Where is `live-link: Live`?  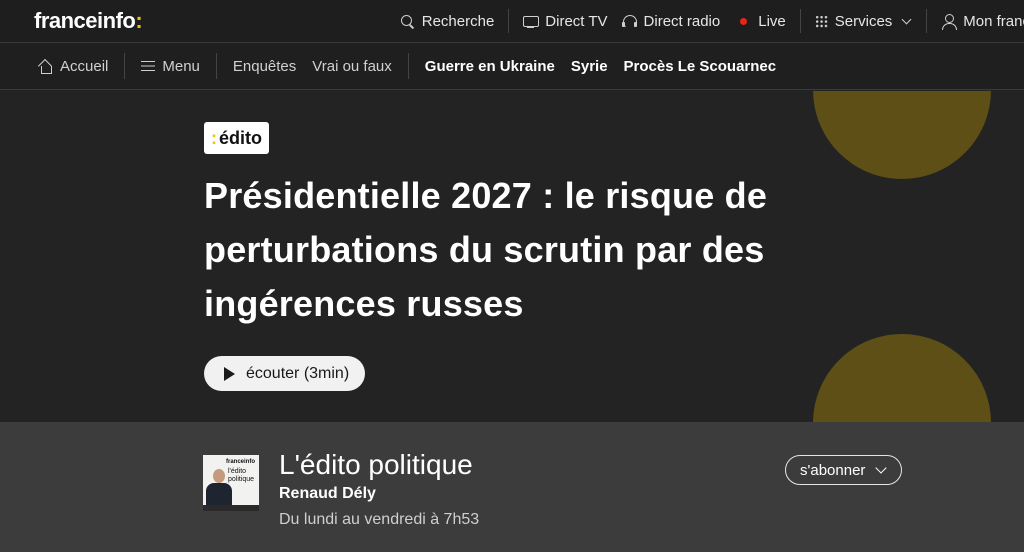
live-link: Live is located at coordinates (763, 21).